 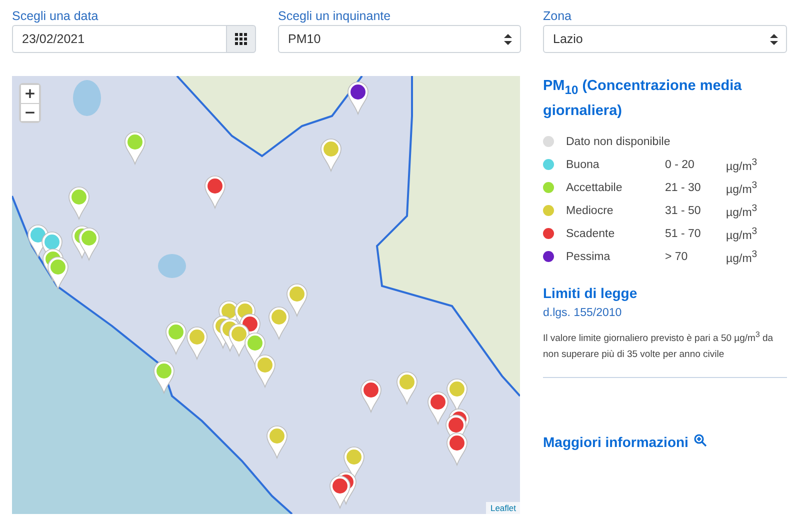 What do you see at coordinates (590, 210) in the screenshot?
I see `legend-label: Mediocre` at bounding box center [590, 210].